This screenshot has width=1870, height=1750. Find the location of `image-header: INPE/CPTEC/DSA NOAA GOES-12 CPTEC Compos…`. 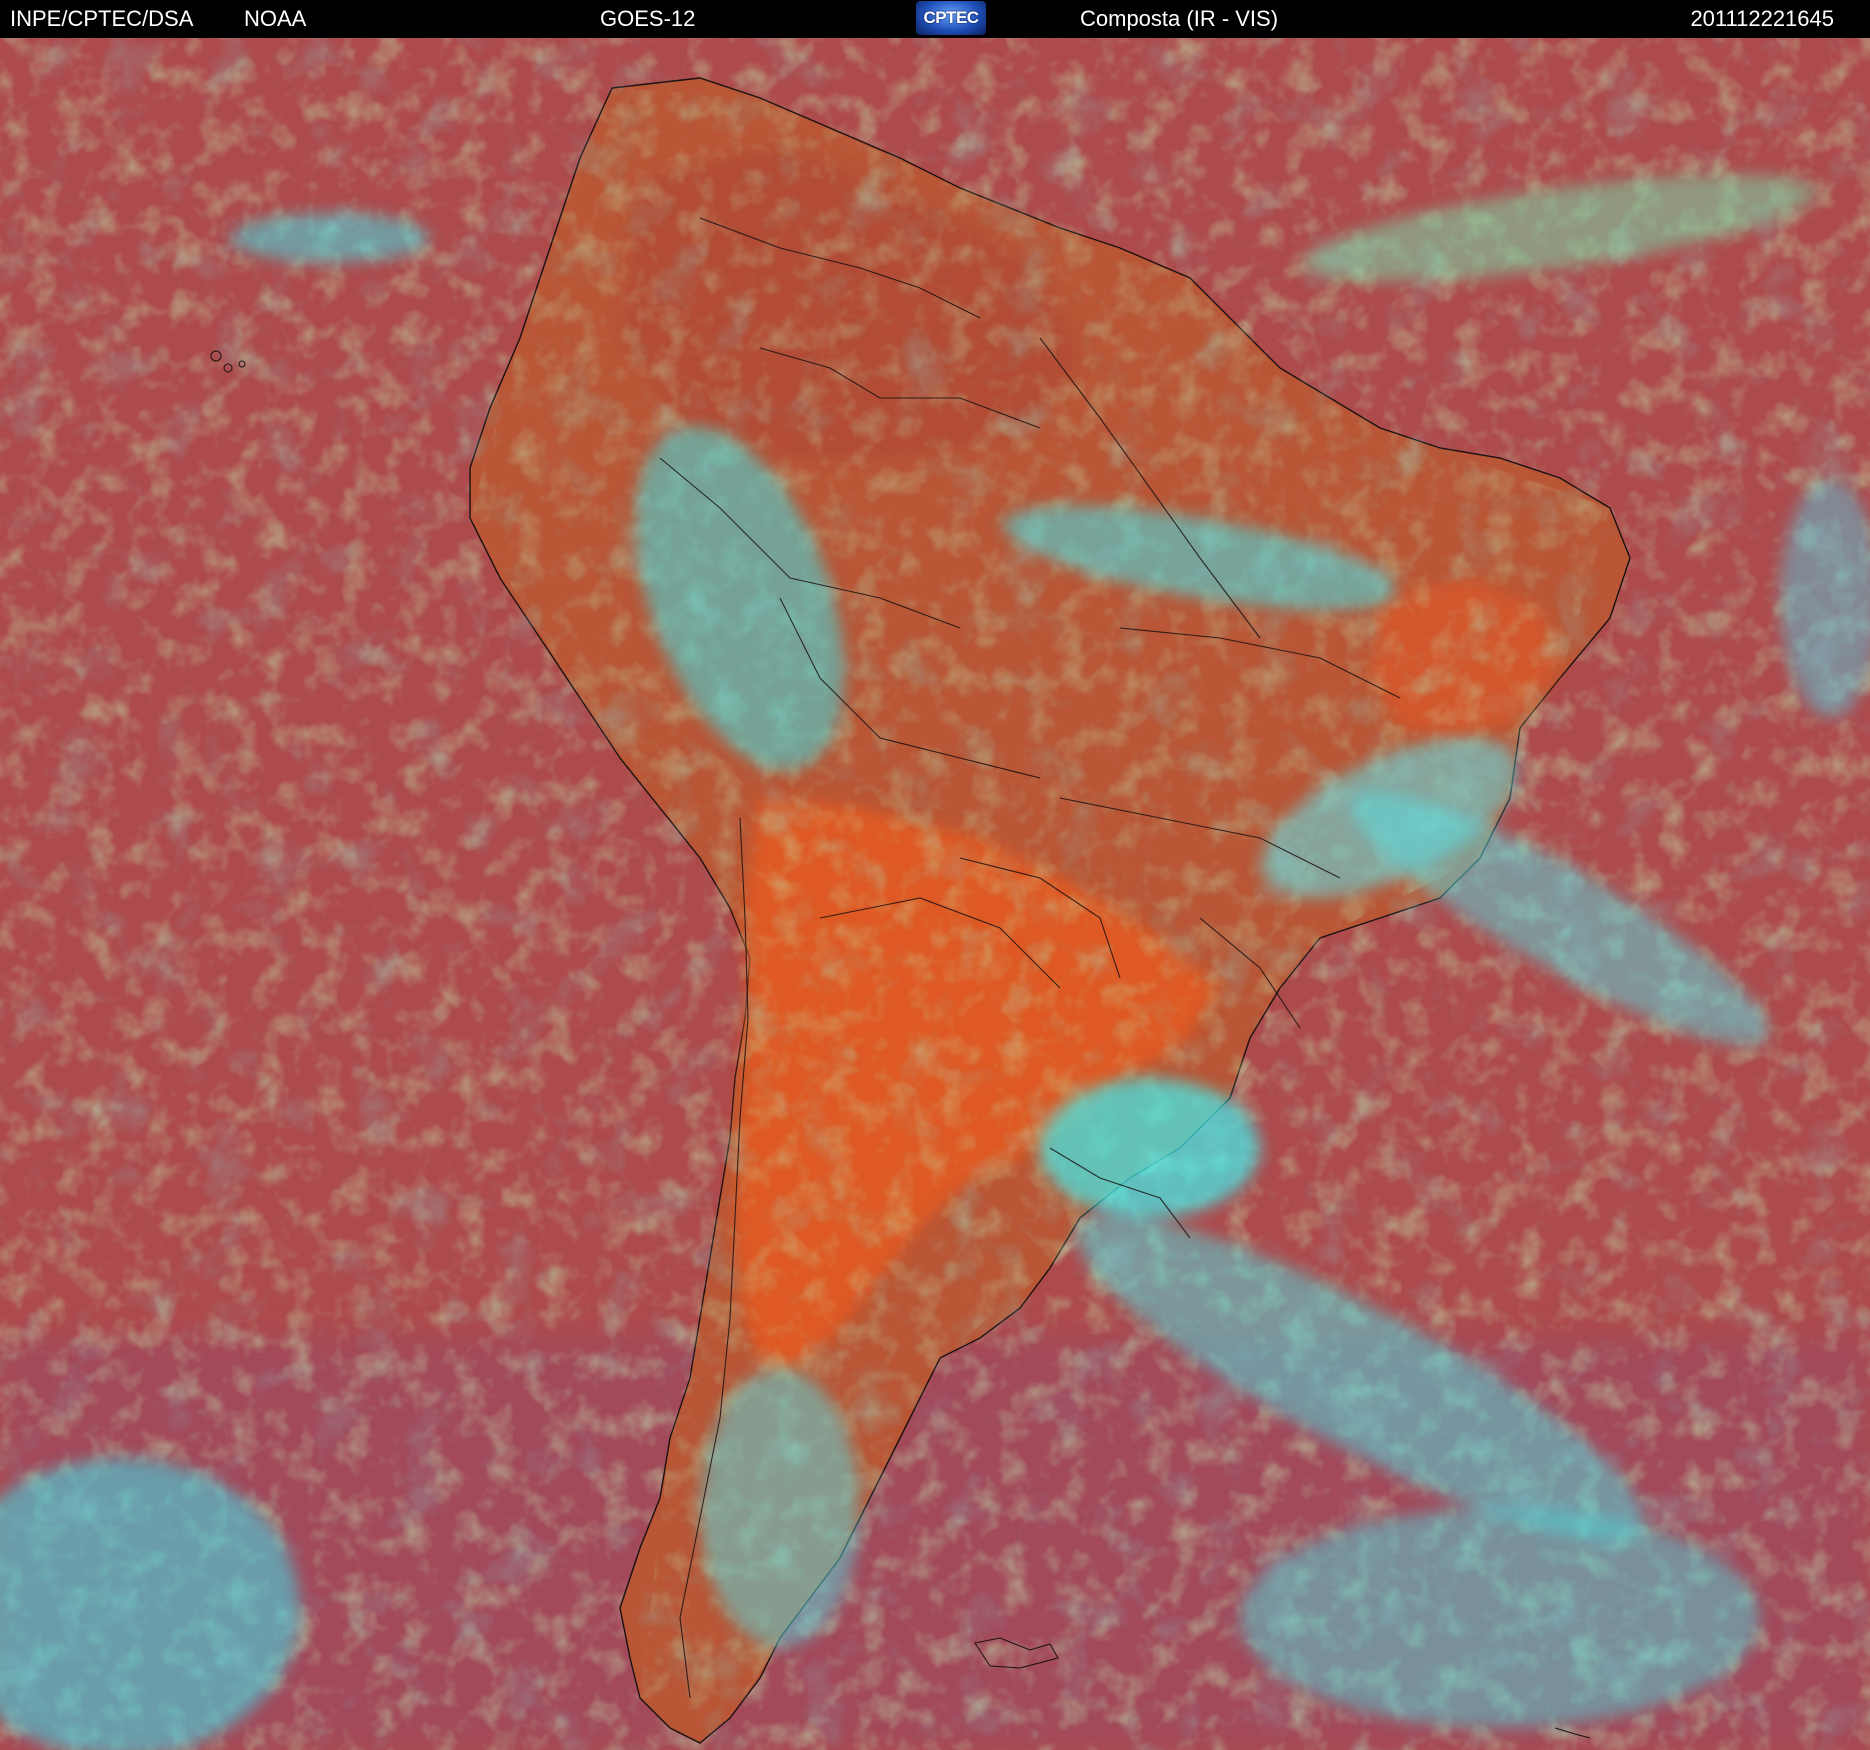

image-header: INPE/CPTEC/DSA NOAA GOES-12 CPTEC Compos… is located at coordinates (935, 19).